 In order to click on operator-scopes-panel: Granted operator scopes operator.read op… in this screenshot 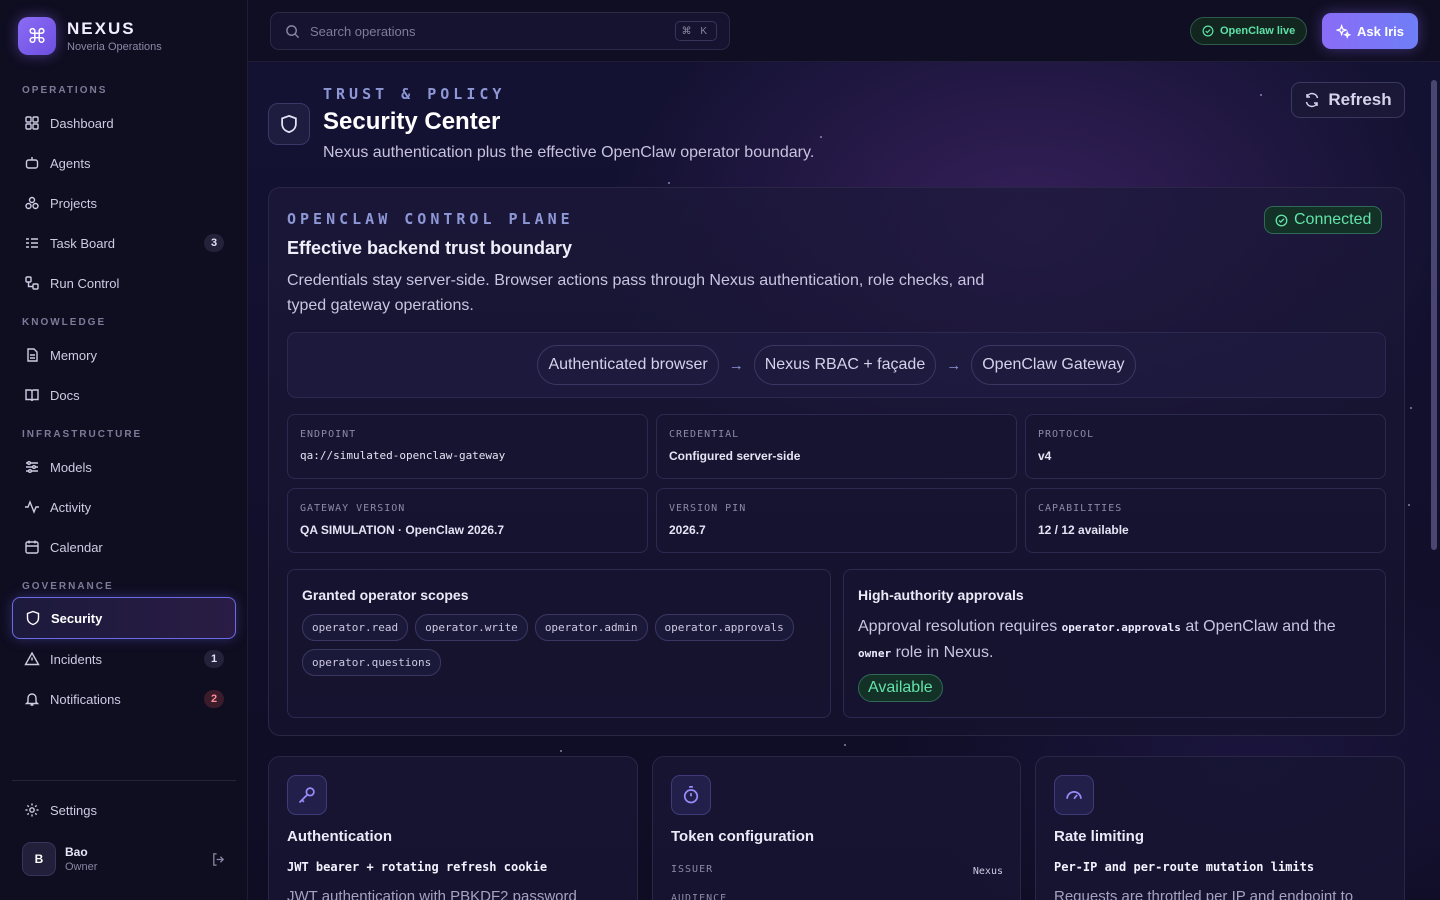, I will do `click(559, 643)`.